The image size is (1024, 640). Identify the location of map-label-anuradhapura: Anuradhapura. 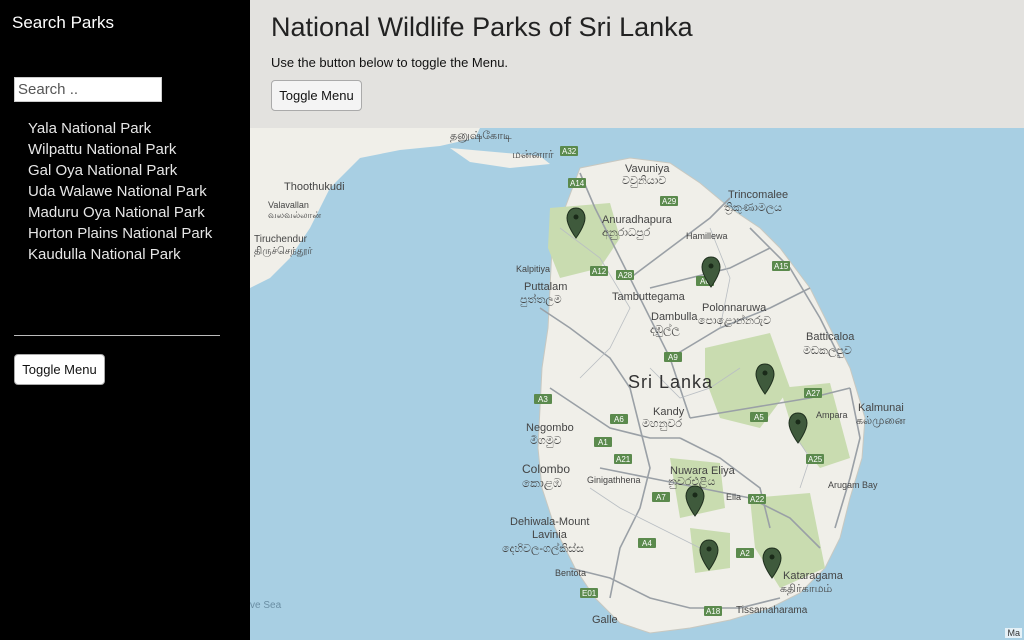
(637, 220).